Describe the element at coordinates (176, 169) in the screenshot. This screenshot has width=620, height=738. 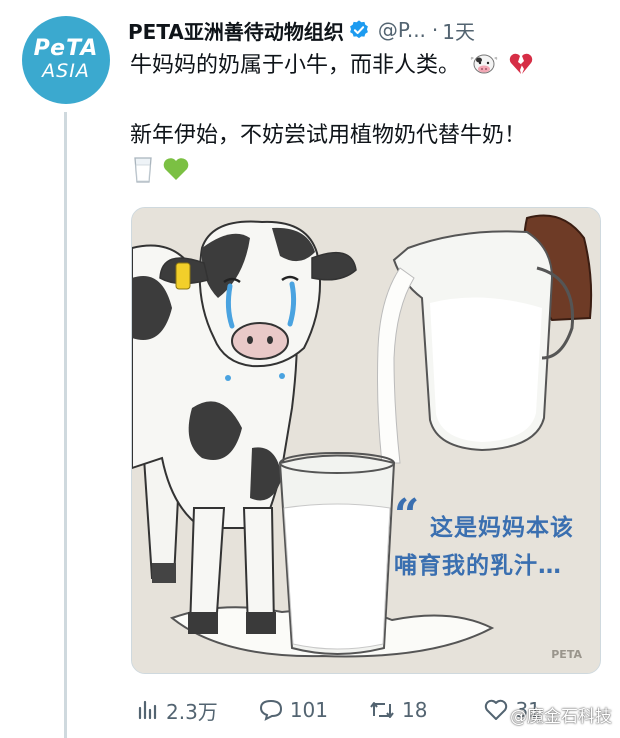
I see `green-heart-icon` at that location.